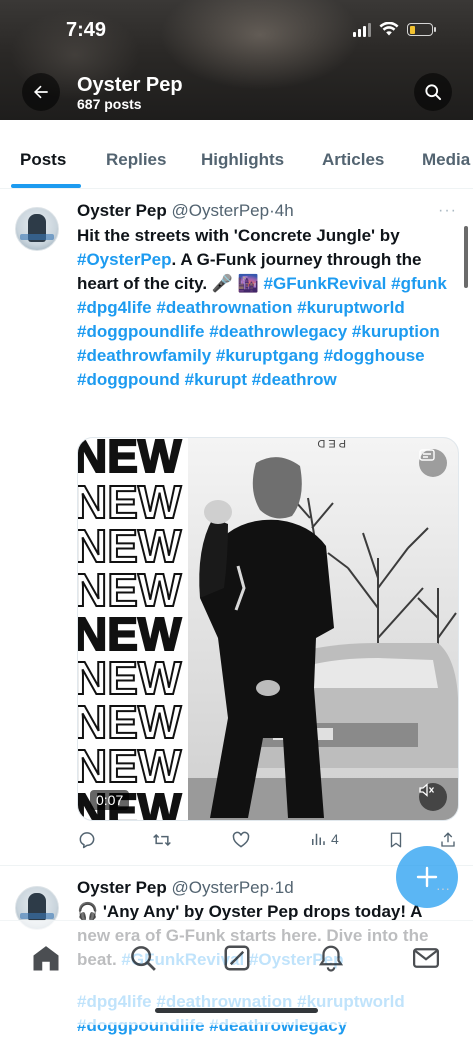  What do you see at coordinates (335, 839) in the screenshot?
I see `views-count: 4` at bounding box center [335, 839].